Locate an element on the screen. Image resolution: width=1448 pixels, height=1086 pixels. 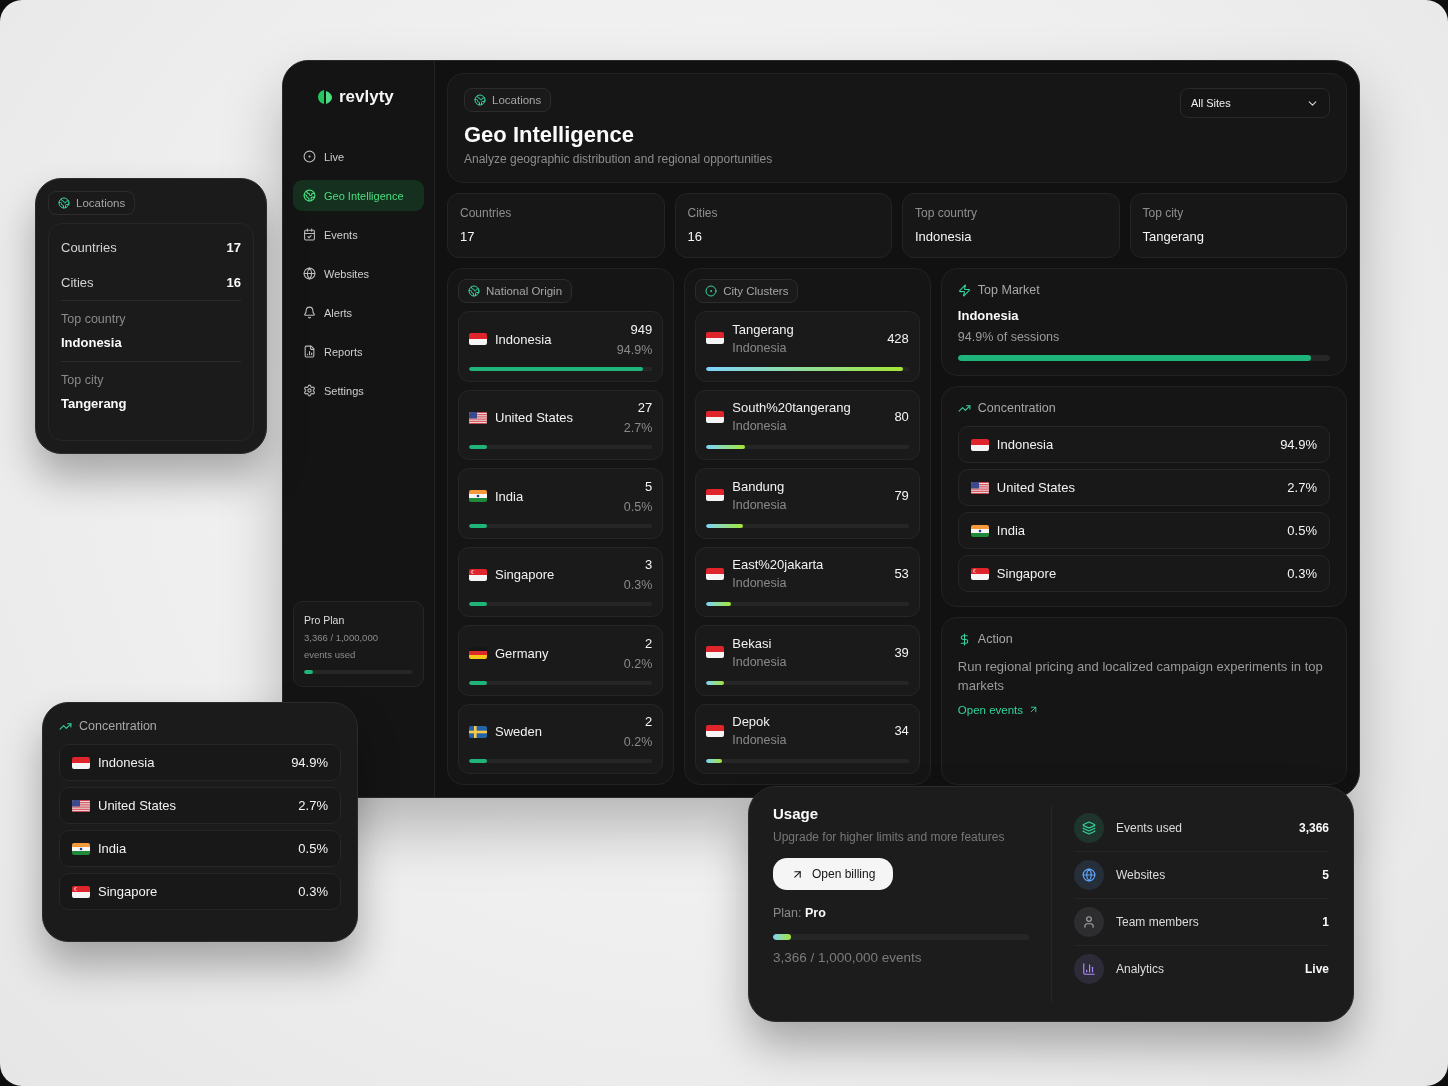
site-select: All Sites is located at coordinates (1255, 103).